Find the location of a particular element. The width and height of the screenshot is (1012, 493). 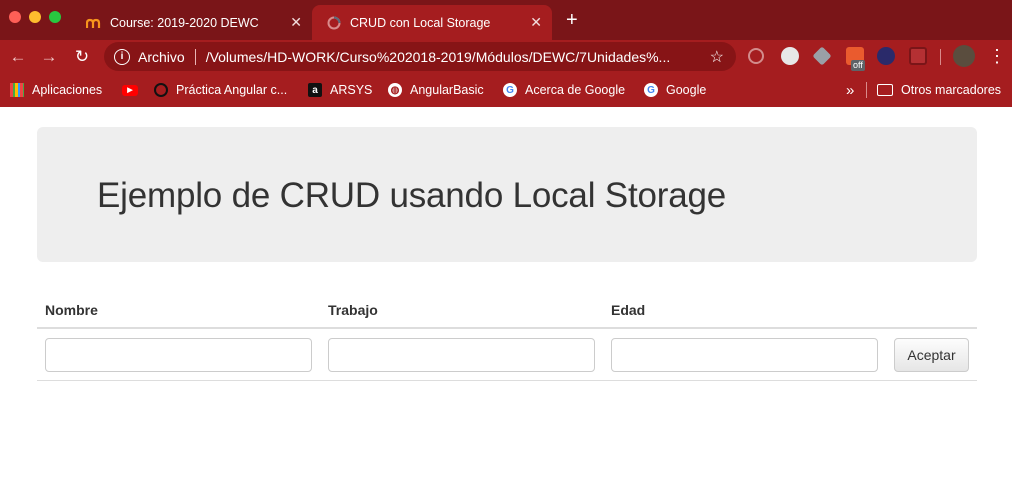

extension-crown-icon is located at coordinates (886, 56).